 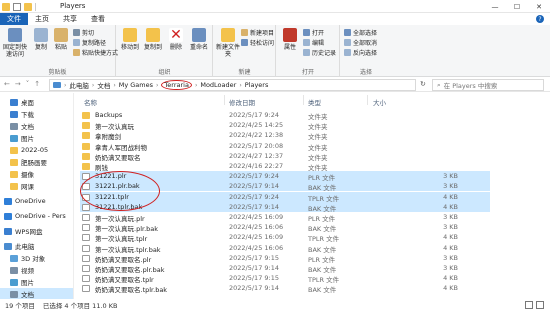 What do you see at coordinates (199, 39) in the screenshot?
I see `rename-button: 重命名` at bounding box center [199, 39].